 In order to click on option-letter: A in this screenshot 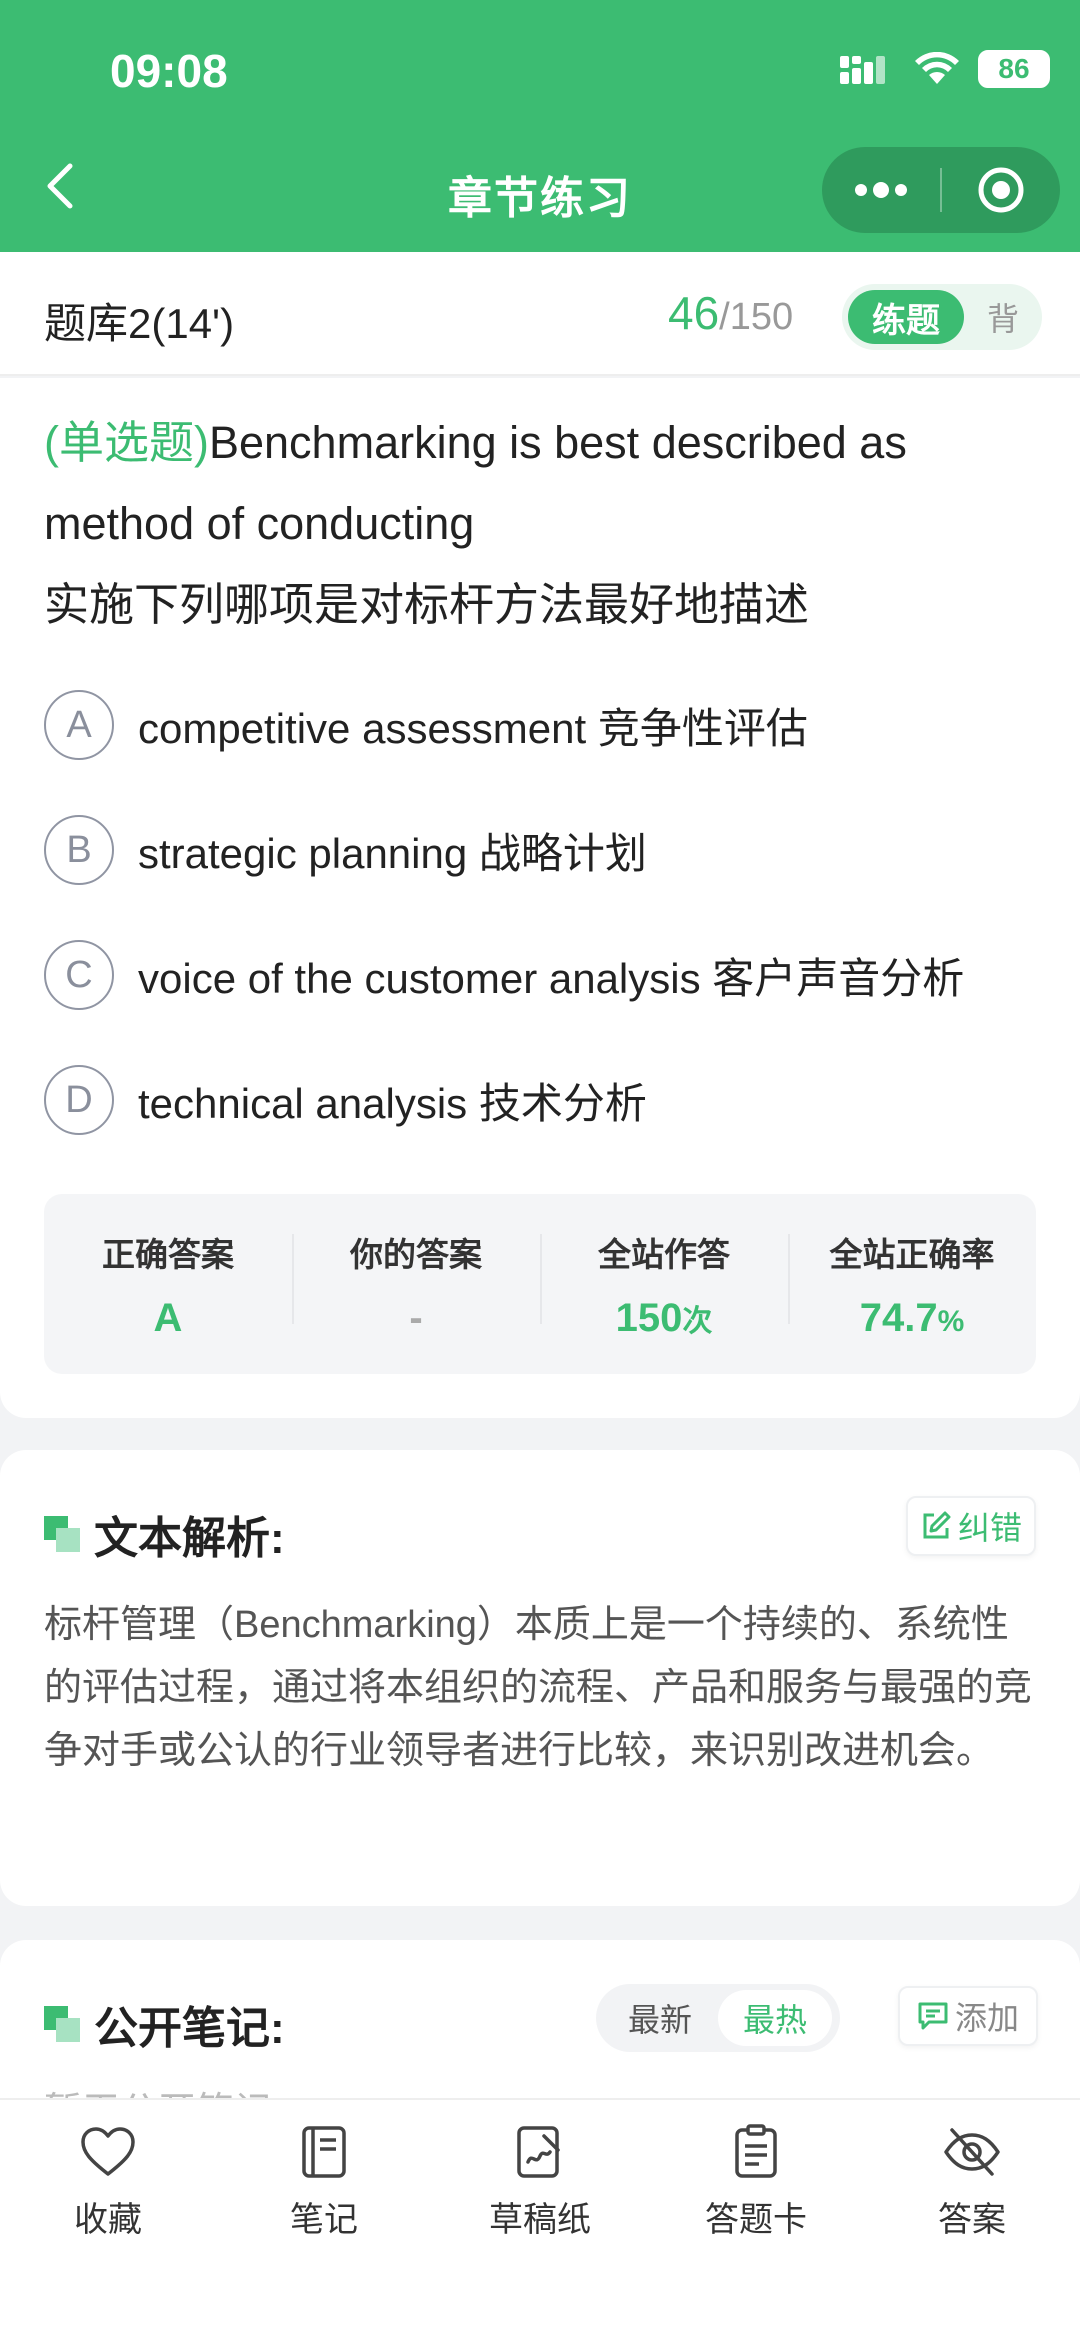, I will do `click(79, 725)`.